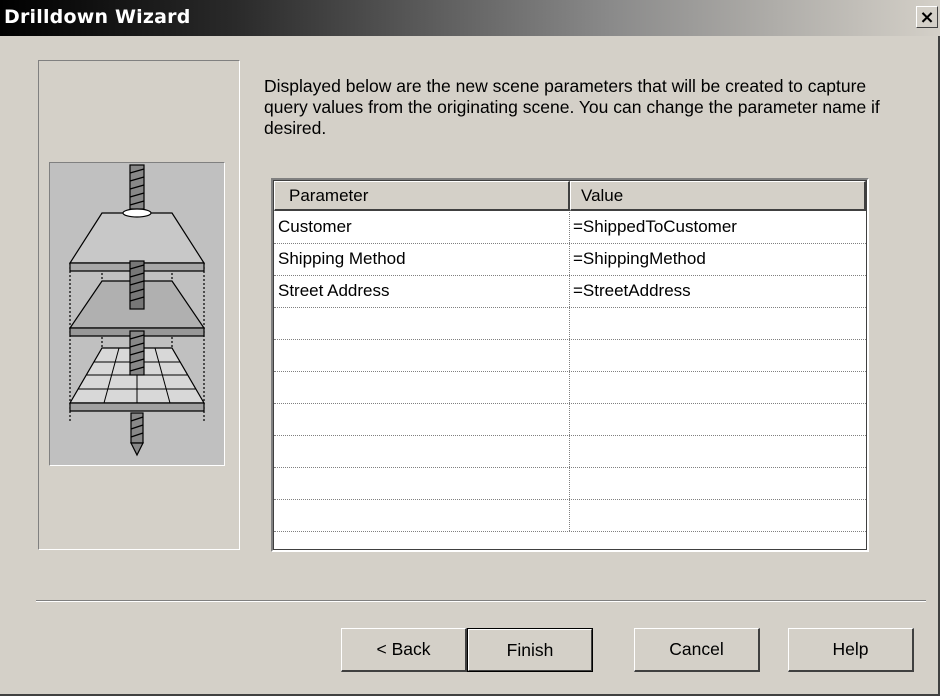 Image resolution: width=940 pixels, height=696 pixels. I want to click on value-cell: =ShippingMethod, so click(639, 258).